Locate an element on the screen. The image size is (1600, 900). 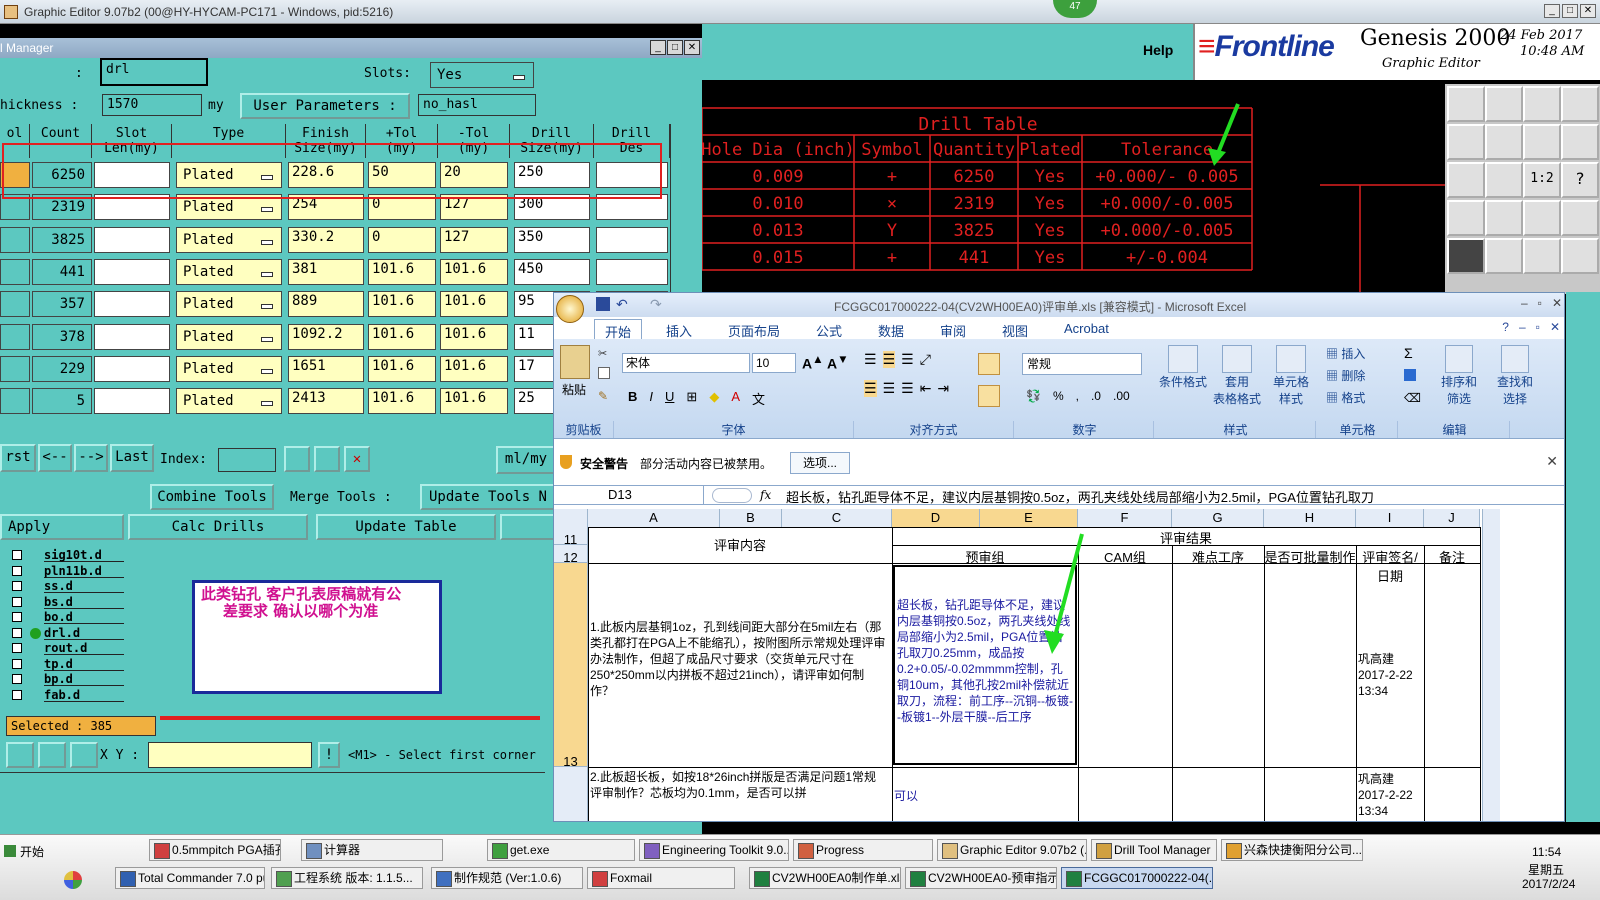
indent-icon: ⇤ is located at coordinates (926, 388).